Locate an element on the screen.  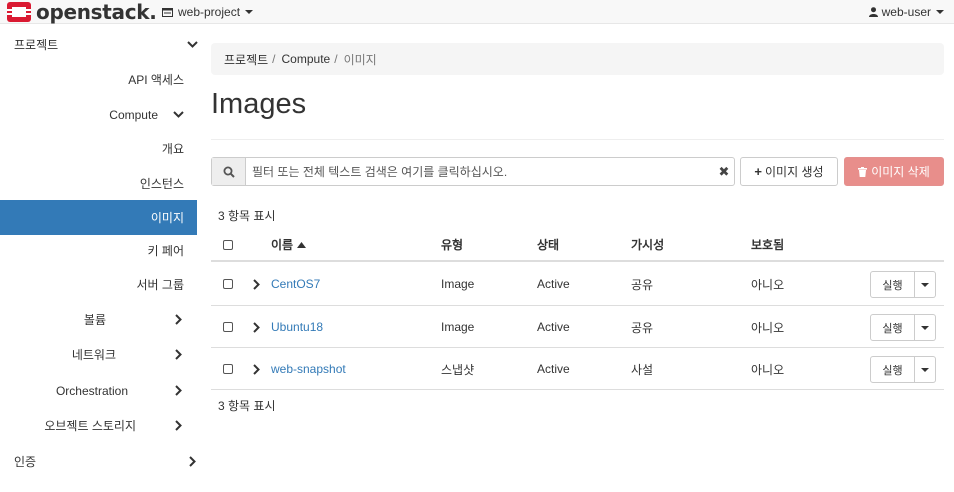
sidebar-item-label: 오브젝트 스토리지 is located at coordinates (90, 426).